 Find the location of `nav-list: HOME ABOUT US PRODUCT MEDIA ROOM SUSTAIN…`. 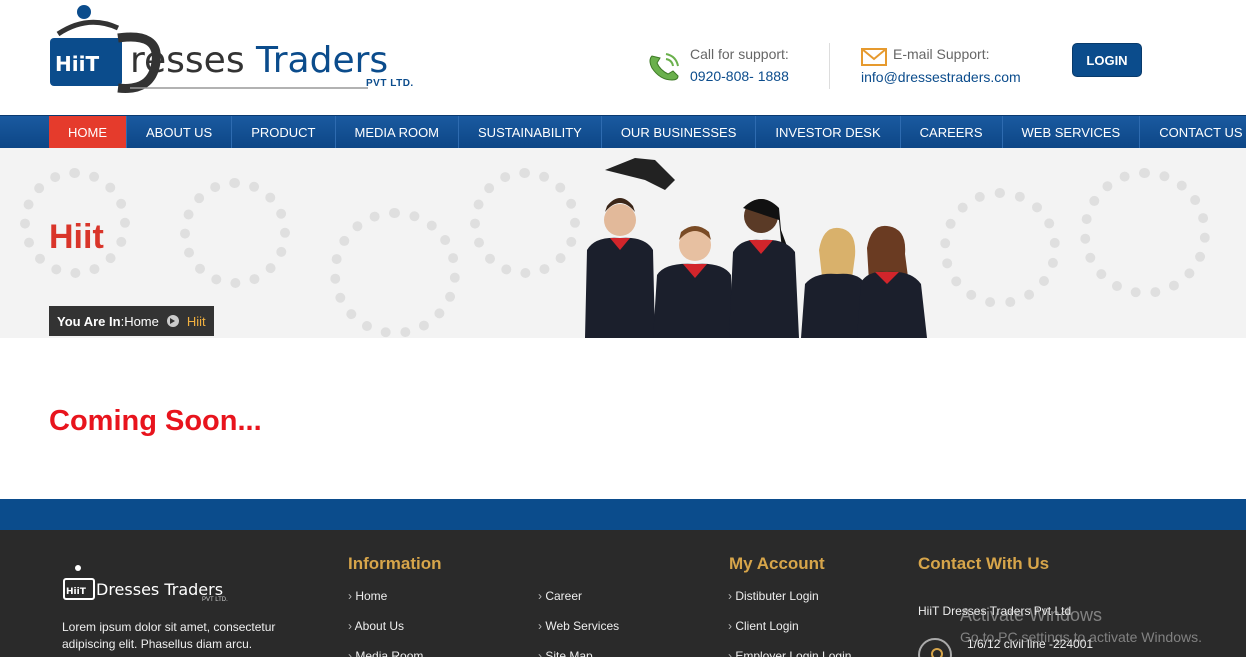

nav-list: HOME ABOUT US PRODUCT MEDIA ROOM SUSTAIN… is located at coordinates (647, 132).